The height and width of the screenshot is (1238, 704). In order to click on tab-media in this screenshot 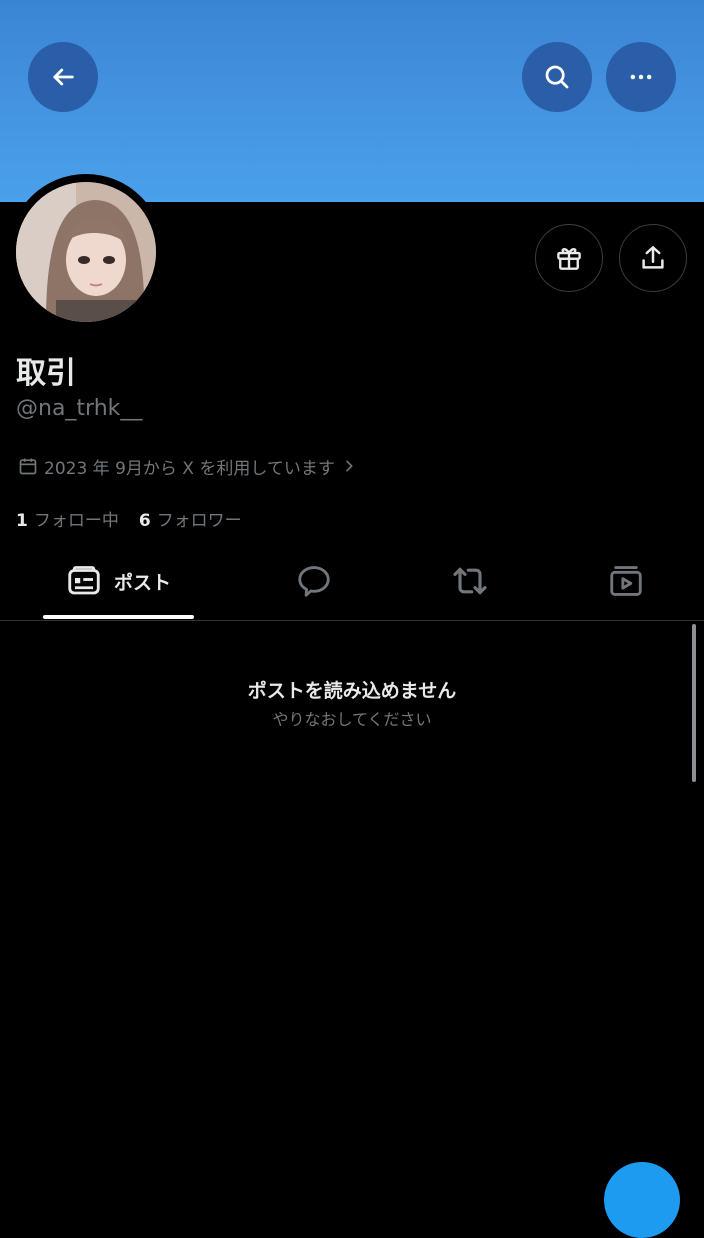, I will do `click(626, 581)`.